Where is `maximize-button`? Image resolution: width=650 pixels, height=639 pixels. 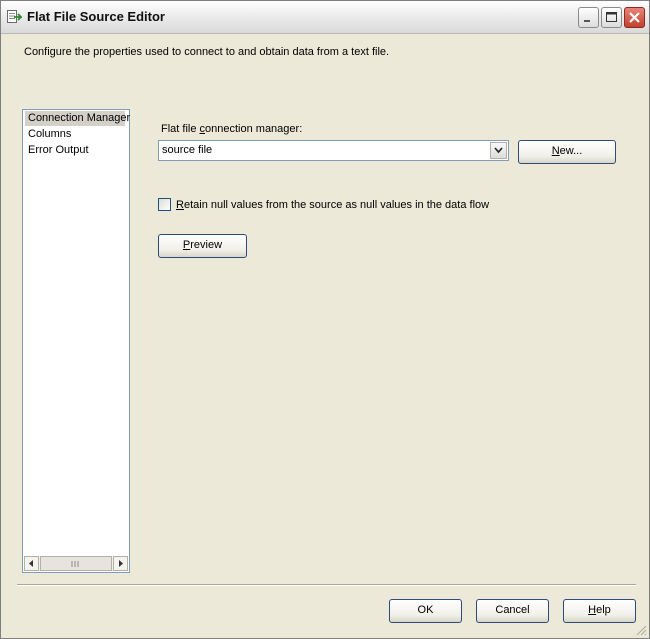
maximize-button is located at coordinates (611, 17).